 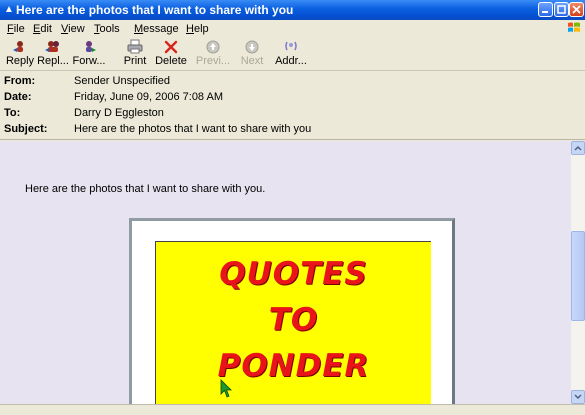 I want to click on menu-view: View, so click(x=73, y=29).